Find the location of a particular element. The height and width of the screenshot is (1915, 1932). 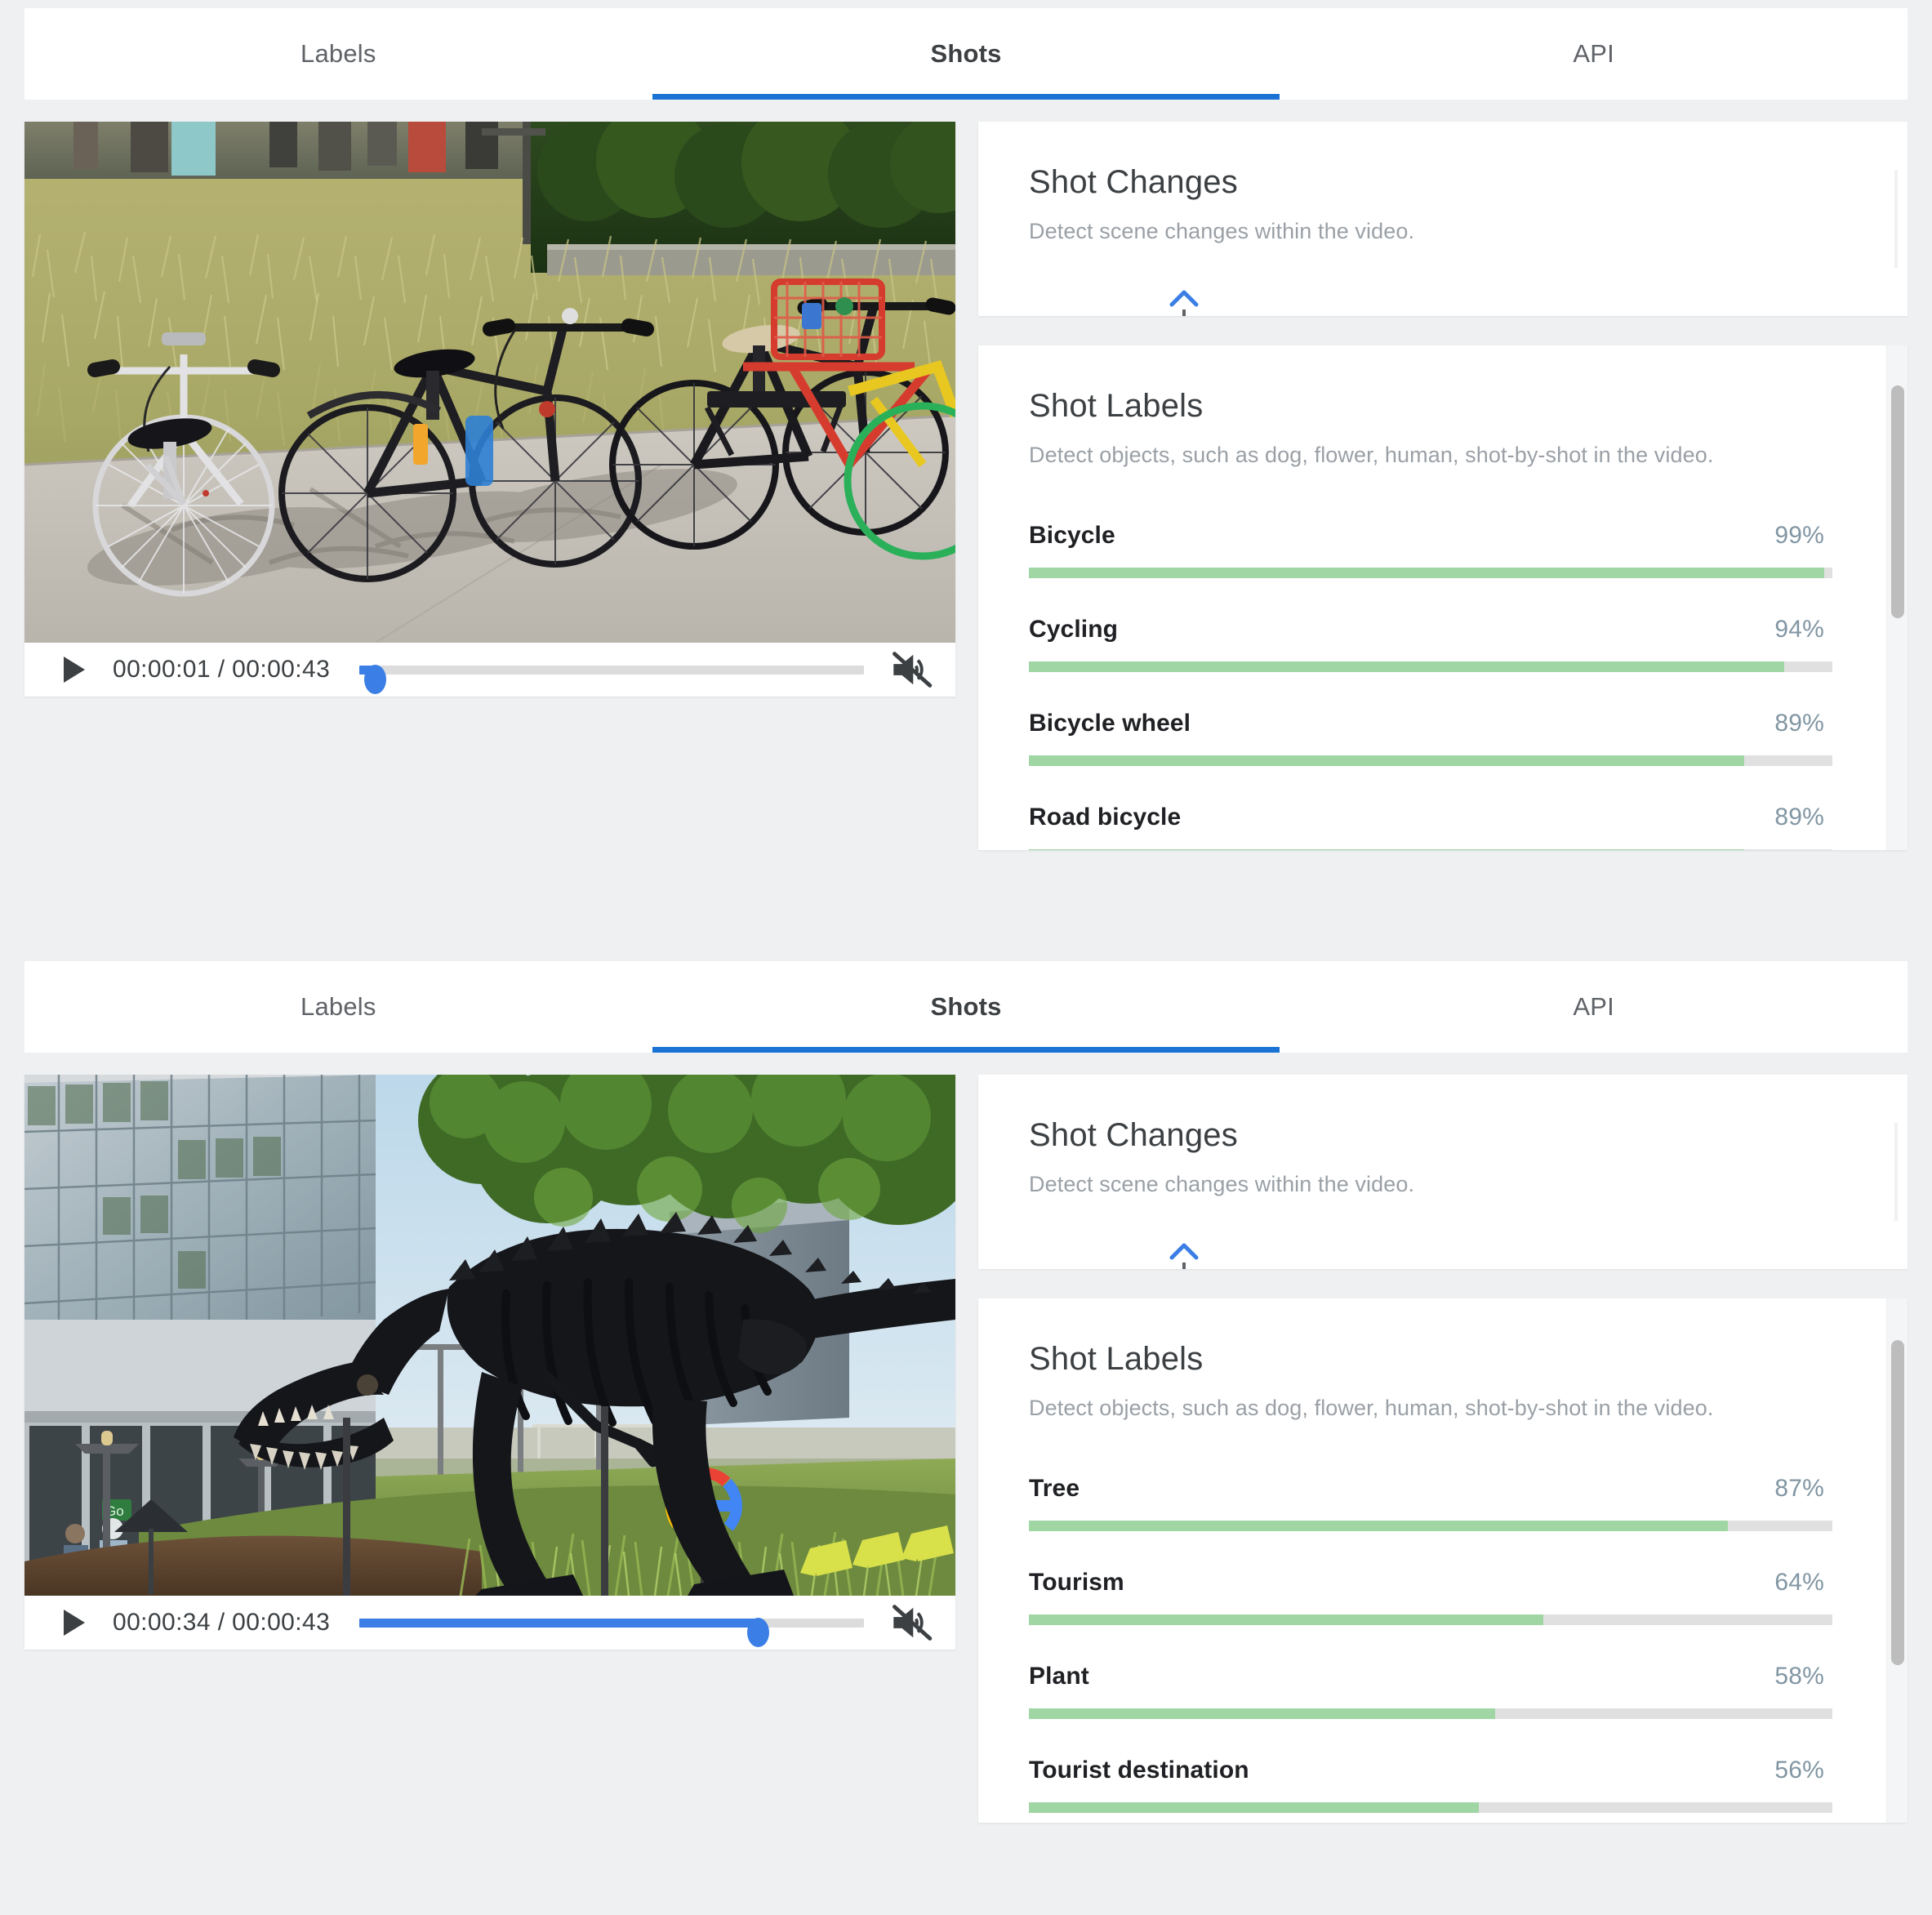

label-row: Road bicycle 89% is located at coordinates (1431, 827).